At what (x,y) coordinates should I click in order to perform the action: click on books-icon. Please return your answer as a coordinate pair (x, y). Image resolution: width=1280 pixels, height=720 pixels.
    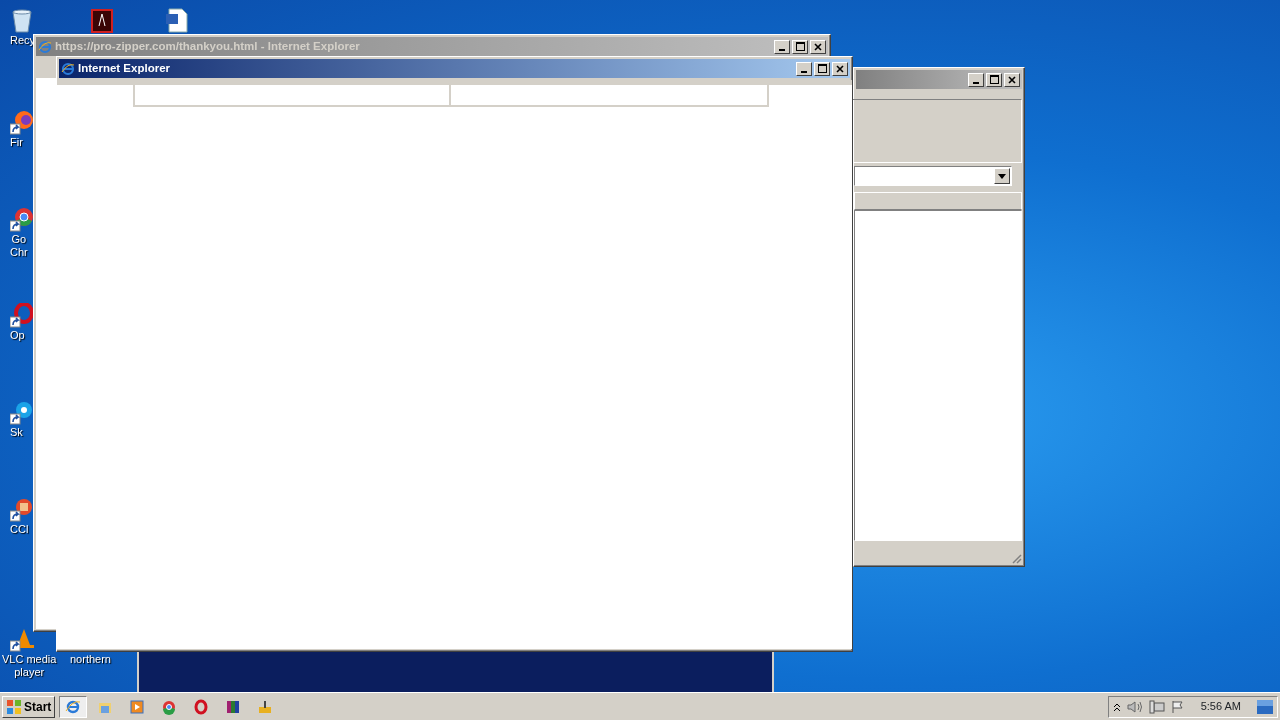
    Looking at the image, I should click on (233, 706).